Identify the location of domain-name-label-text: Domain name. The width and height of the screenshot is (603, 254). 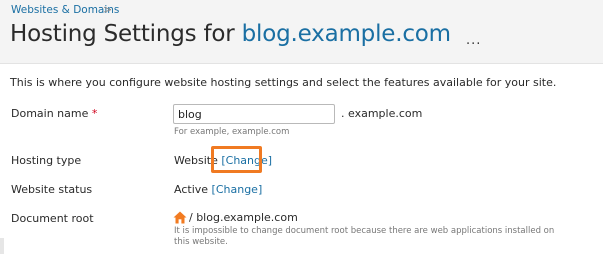
(50, 113).